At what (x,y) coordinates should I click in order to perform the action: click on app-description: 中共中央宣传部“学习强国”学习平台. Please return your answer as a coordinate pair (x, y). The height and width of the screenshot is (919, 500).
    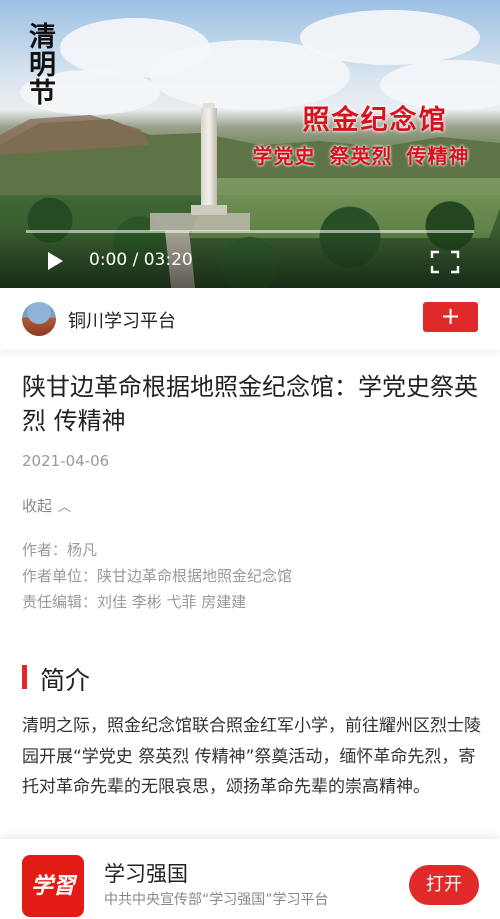
    Looking at the image, I should click on (216, 900).